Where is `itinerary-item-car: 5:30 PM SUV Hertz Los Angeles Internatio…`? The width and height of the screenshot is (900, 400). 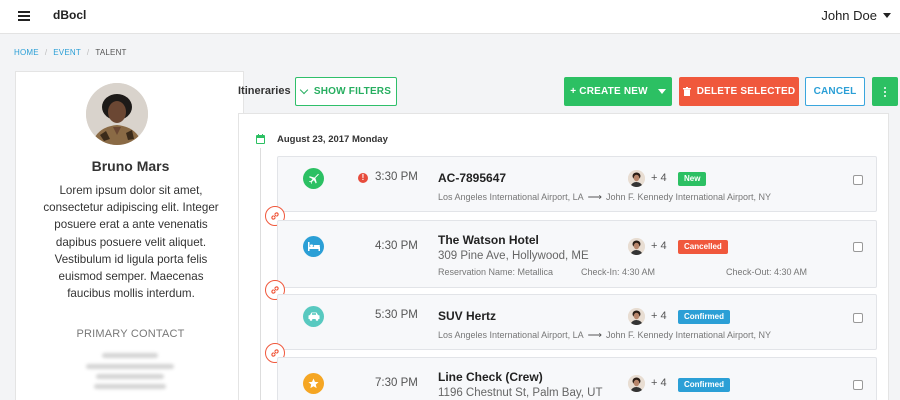 itinerary-item-car: 5:30 PM SUV Hertz Los Angeles Internatio… is located at coordinates (577, 322).